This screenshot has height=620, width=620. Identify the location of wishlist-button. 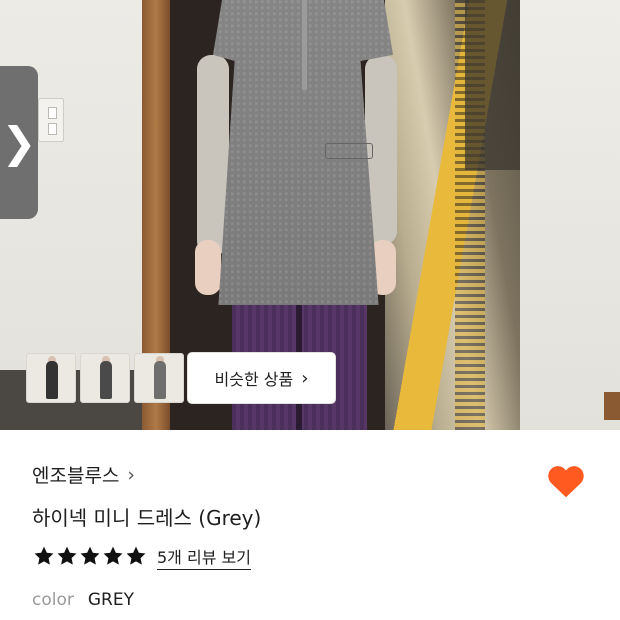
(566, 481).